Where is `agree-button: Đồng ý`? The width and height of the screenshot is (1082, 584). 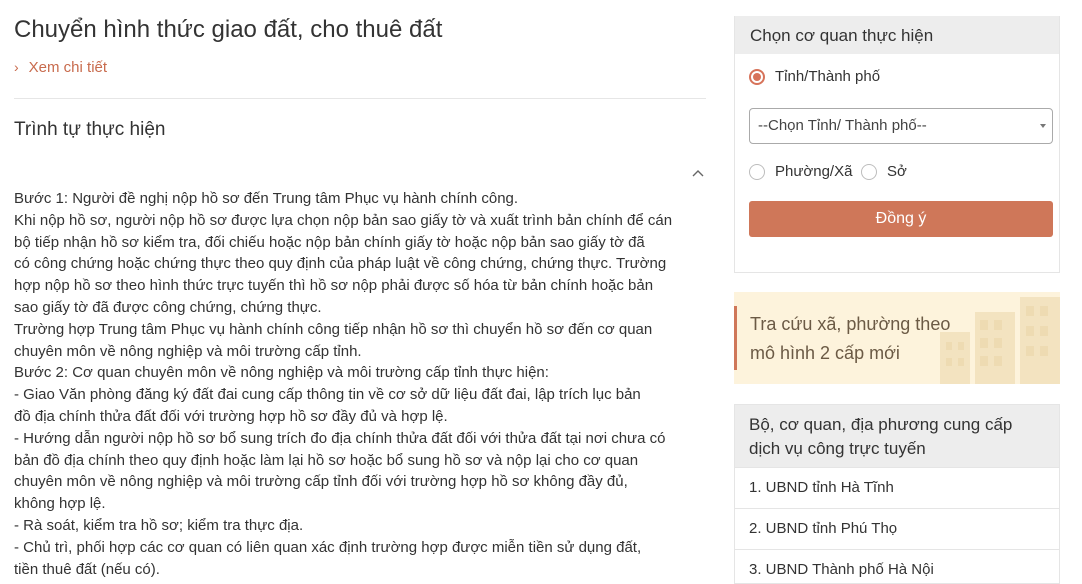 agree-button: Đồng ý is located at coordinates (901, 219).